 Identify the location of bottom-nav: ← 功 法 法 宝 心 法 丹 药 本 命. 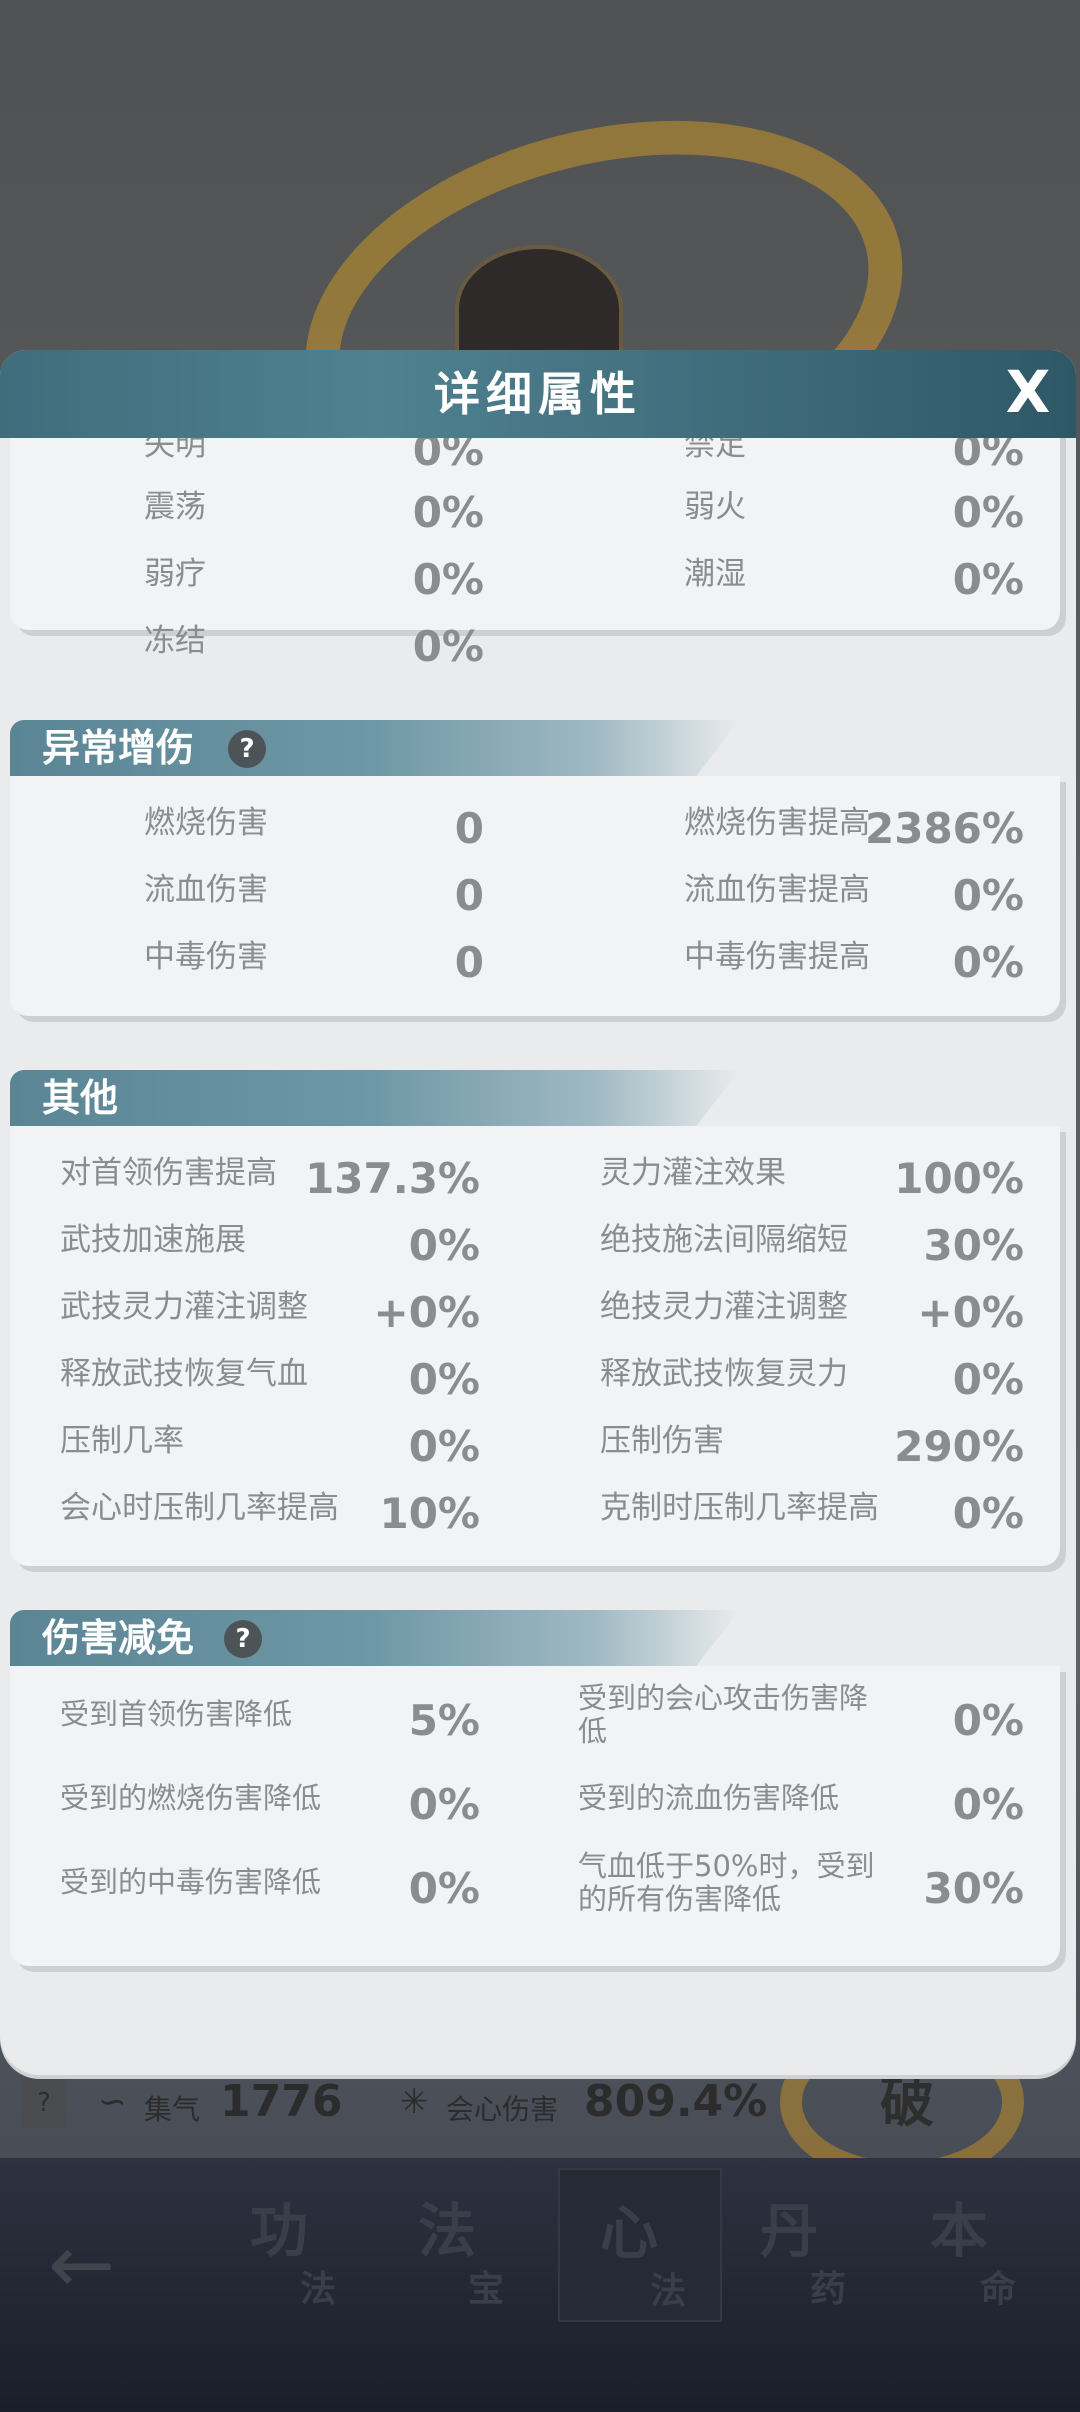
(540, 2285).